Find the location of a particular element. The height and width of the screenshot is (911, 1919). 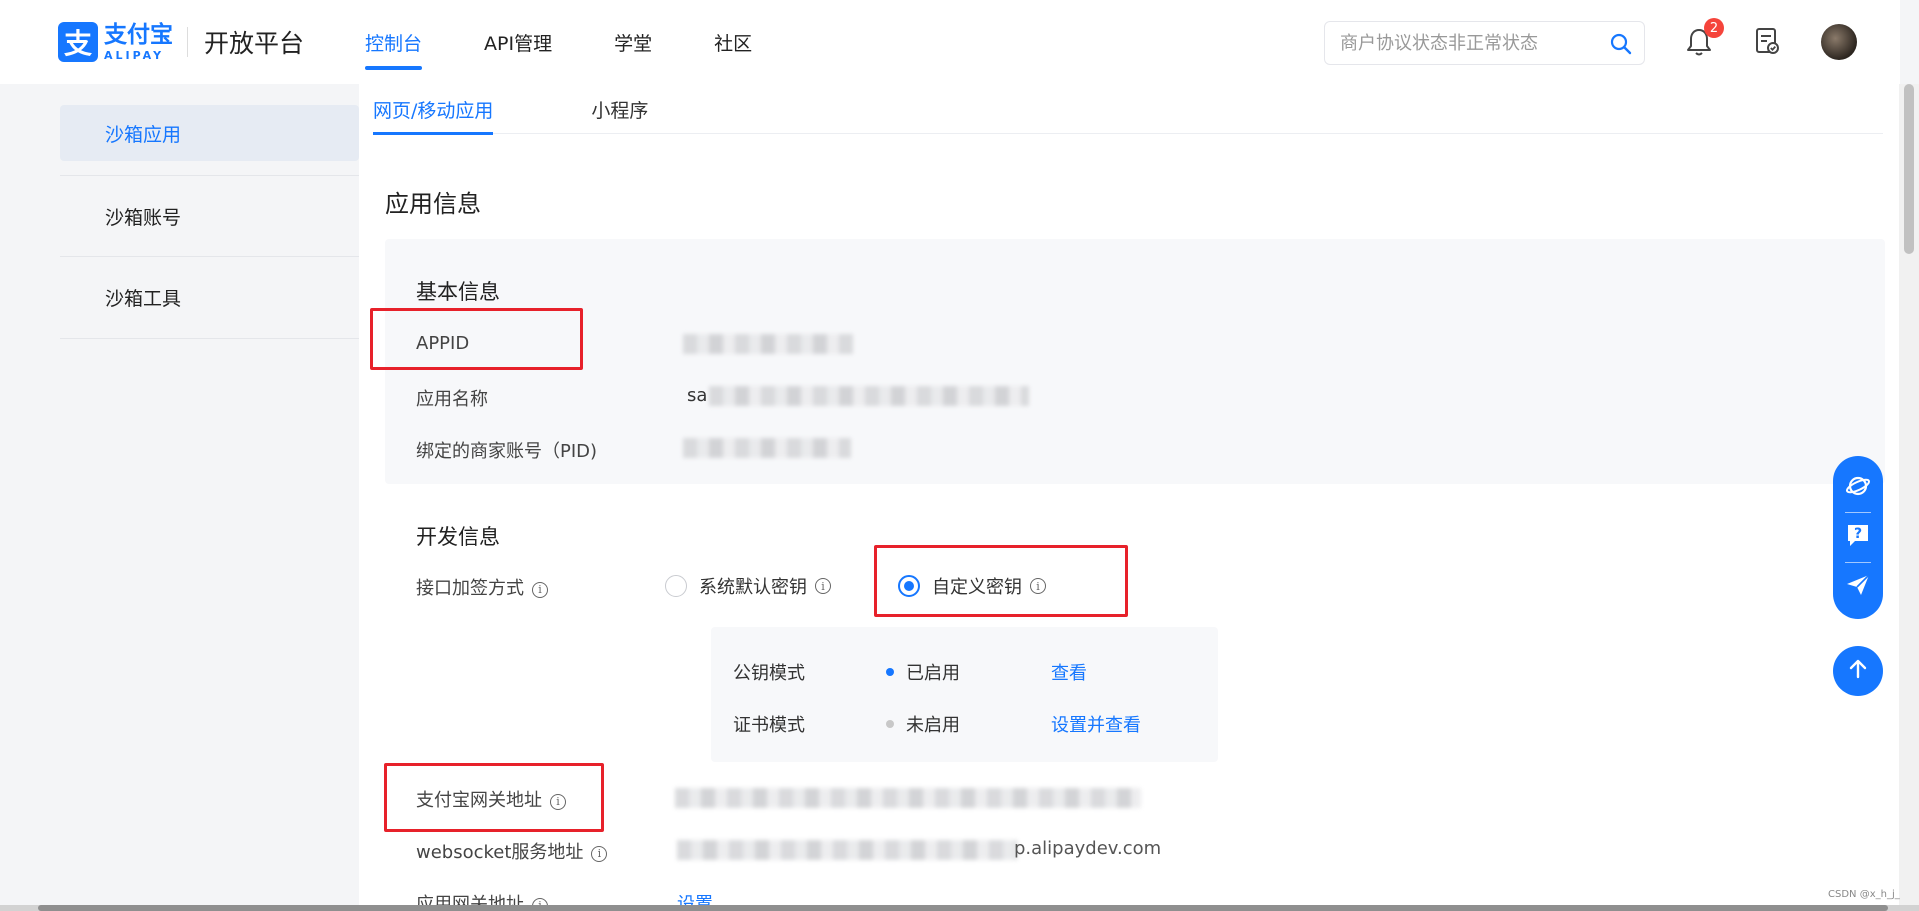

sidebar-item-sandbox-tools: 沙箱工具 is located at coordinates (209, 298).